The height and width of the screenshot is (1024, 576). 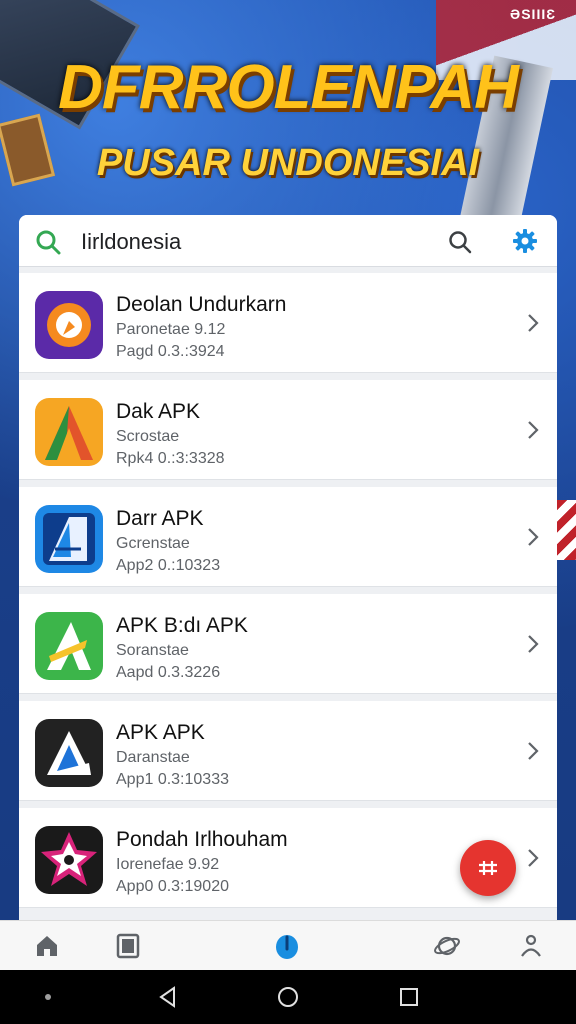 What do you see at coordinates (131, 242) in the screenshot?
I see `search-input: Iirldonesia` at bounding box center [131, 242].